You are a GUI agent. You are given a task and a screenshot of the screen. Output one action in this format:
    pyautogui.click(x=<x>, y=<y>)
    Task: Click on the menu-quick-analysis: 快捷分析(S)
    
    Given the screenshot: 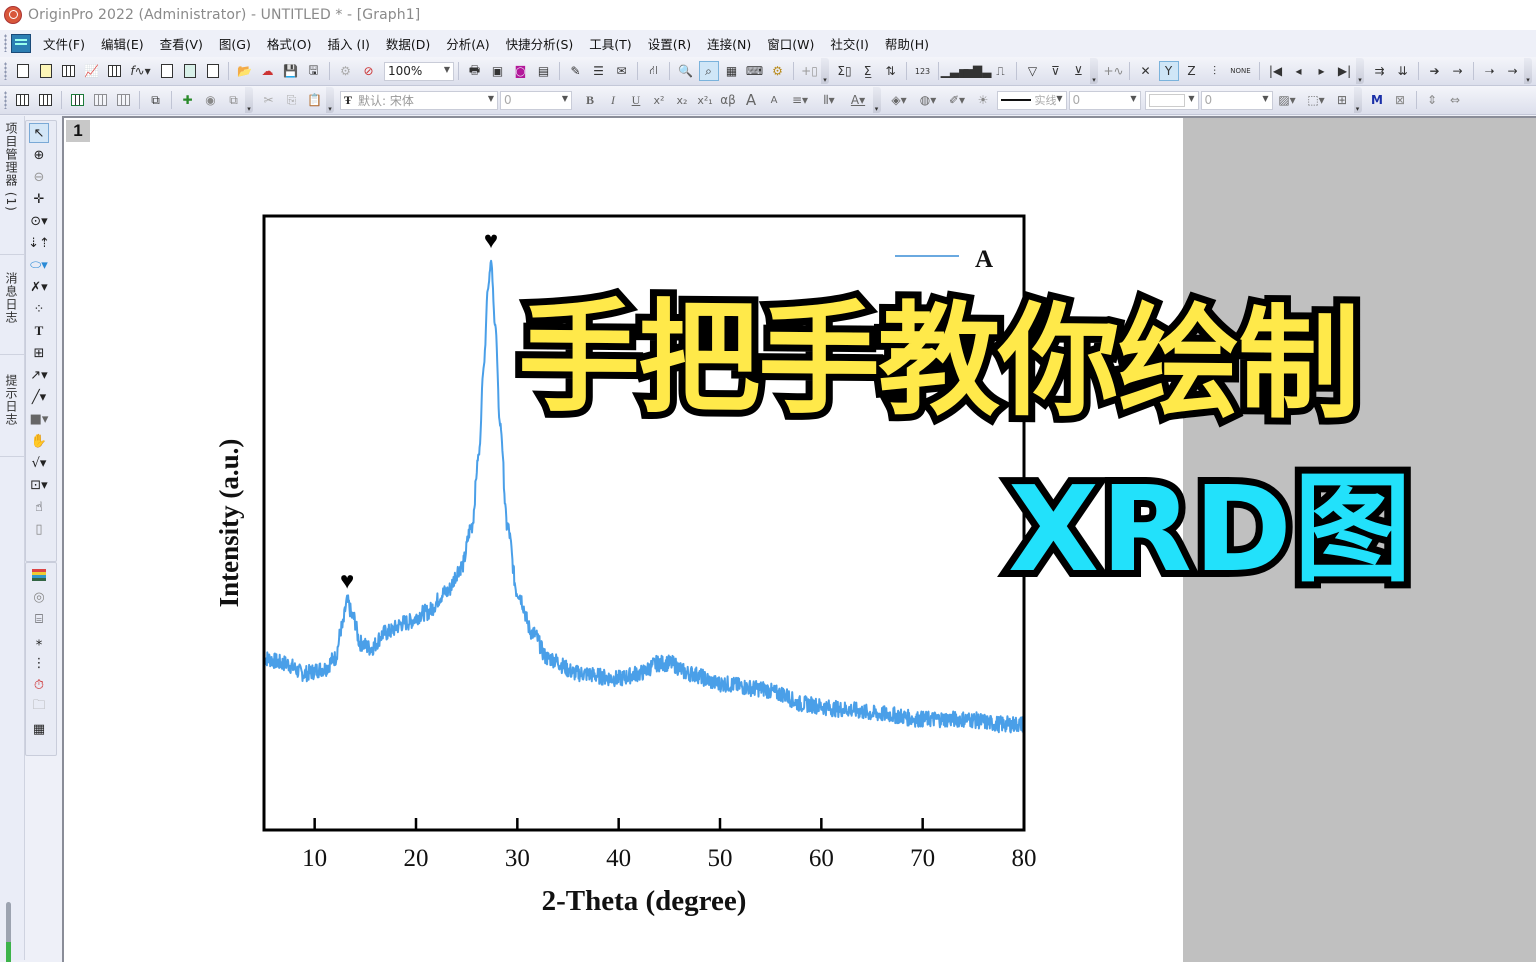 What is the action you would take?
    pyautogui.click(x=540, y=43)
    